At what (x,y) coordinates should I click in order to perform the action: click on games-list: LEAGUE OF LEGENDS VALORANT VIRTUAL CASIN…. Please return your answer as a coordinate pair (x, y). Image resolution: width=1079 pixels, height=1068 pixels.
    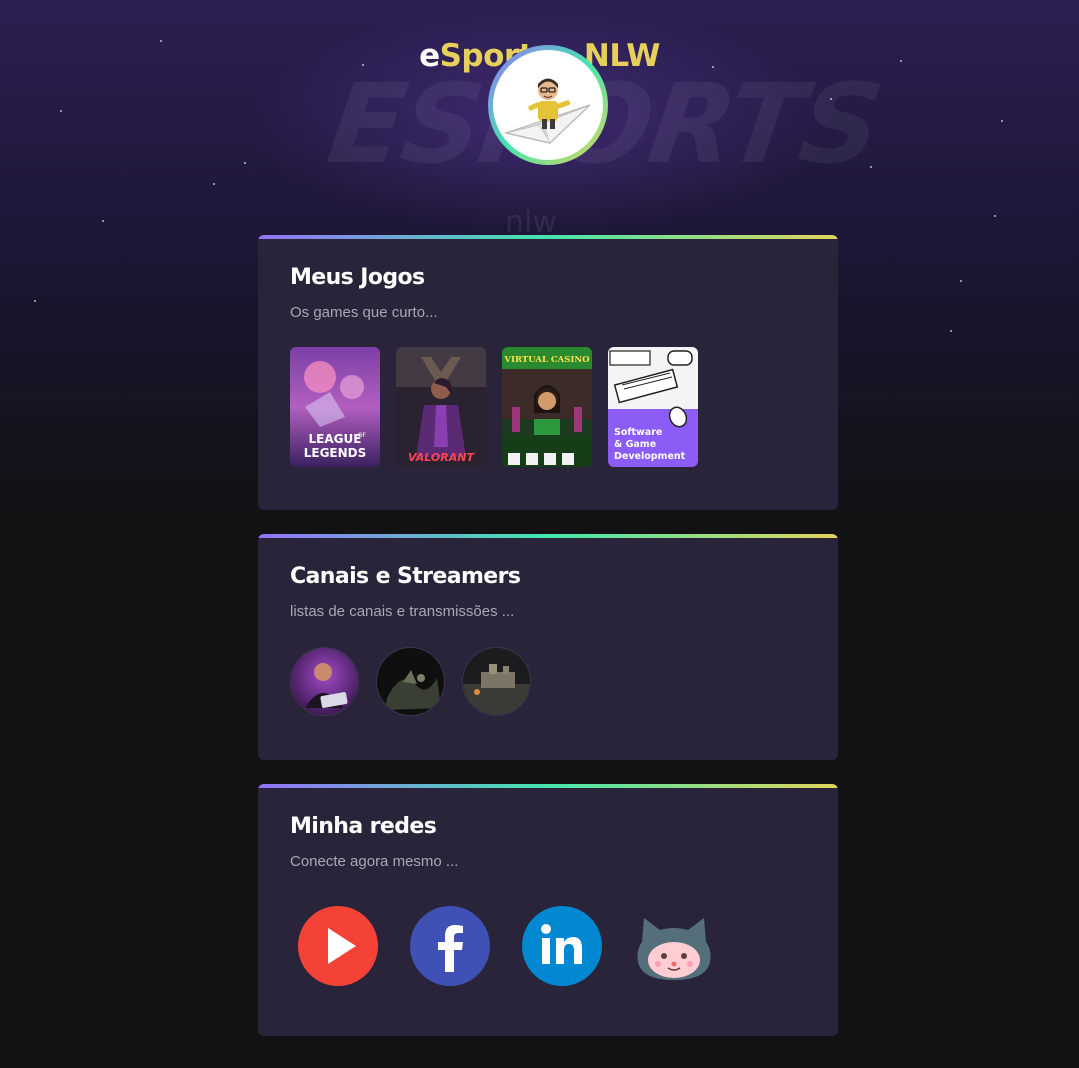
    Looking at the image, I should click on (548, 407).